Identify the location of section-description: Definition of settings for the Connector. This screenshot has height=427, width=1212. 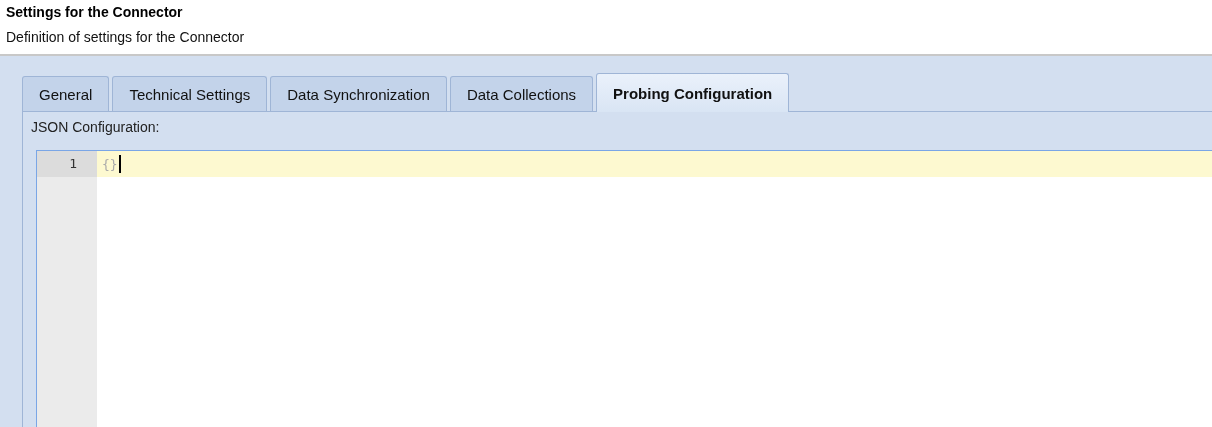
(126, 37).